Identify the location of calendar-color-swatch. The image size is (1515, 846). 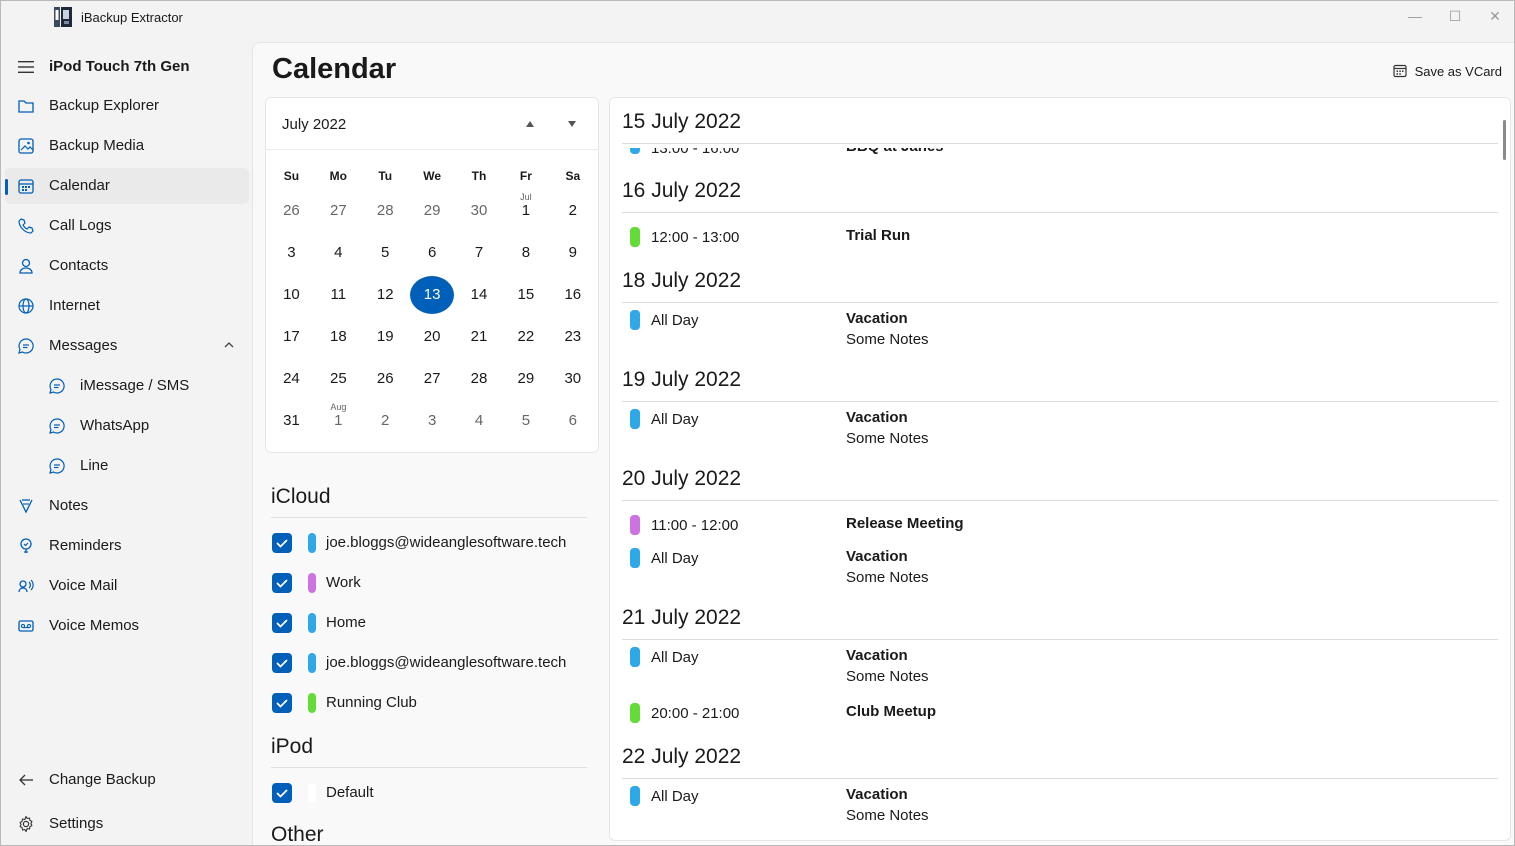
(312, 663).